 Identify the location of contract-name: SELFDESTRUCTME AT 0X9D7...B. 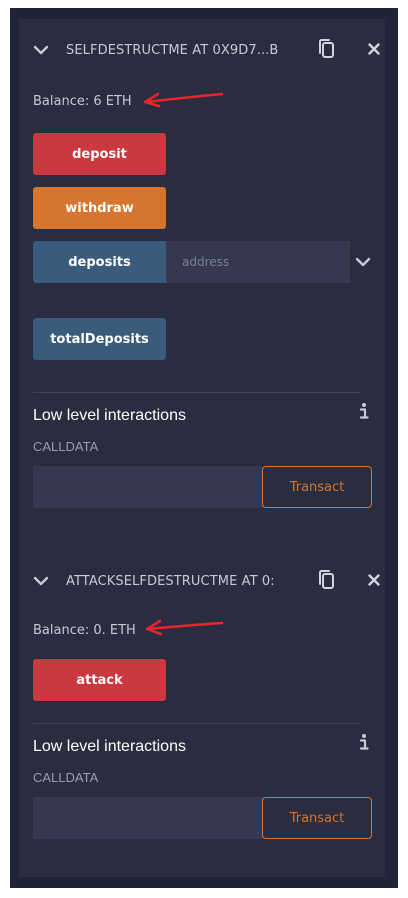
(172, 50).